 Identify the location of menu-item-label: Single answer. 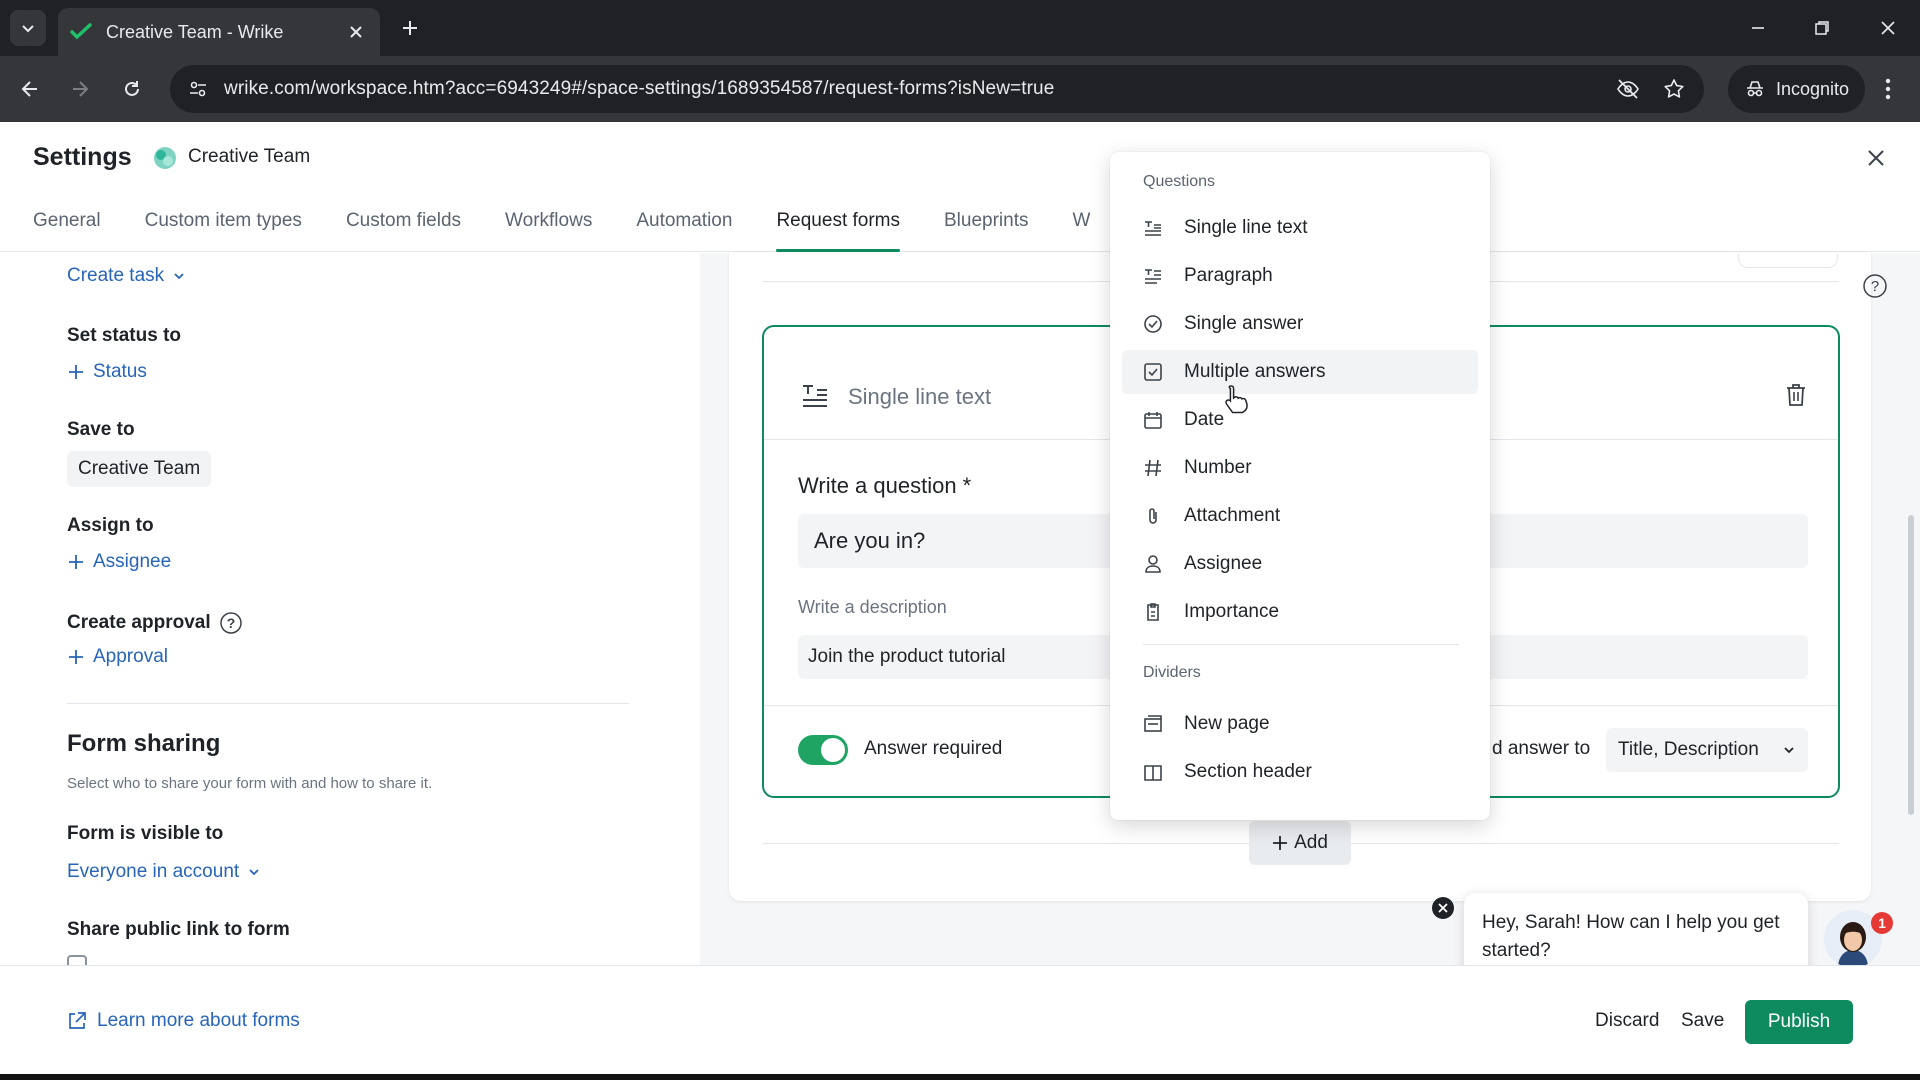
(1244, 323).